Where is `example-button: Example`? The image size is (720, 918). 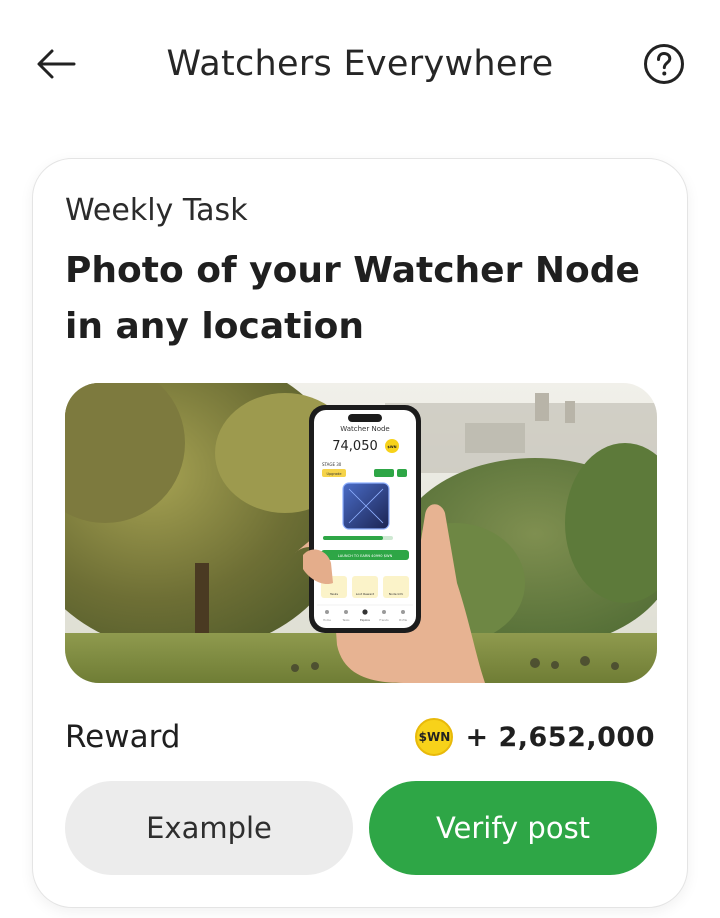 example-button: Example is located at coordinates (209, 828).